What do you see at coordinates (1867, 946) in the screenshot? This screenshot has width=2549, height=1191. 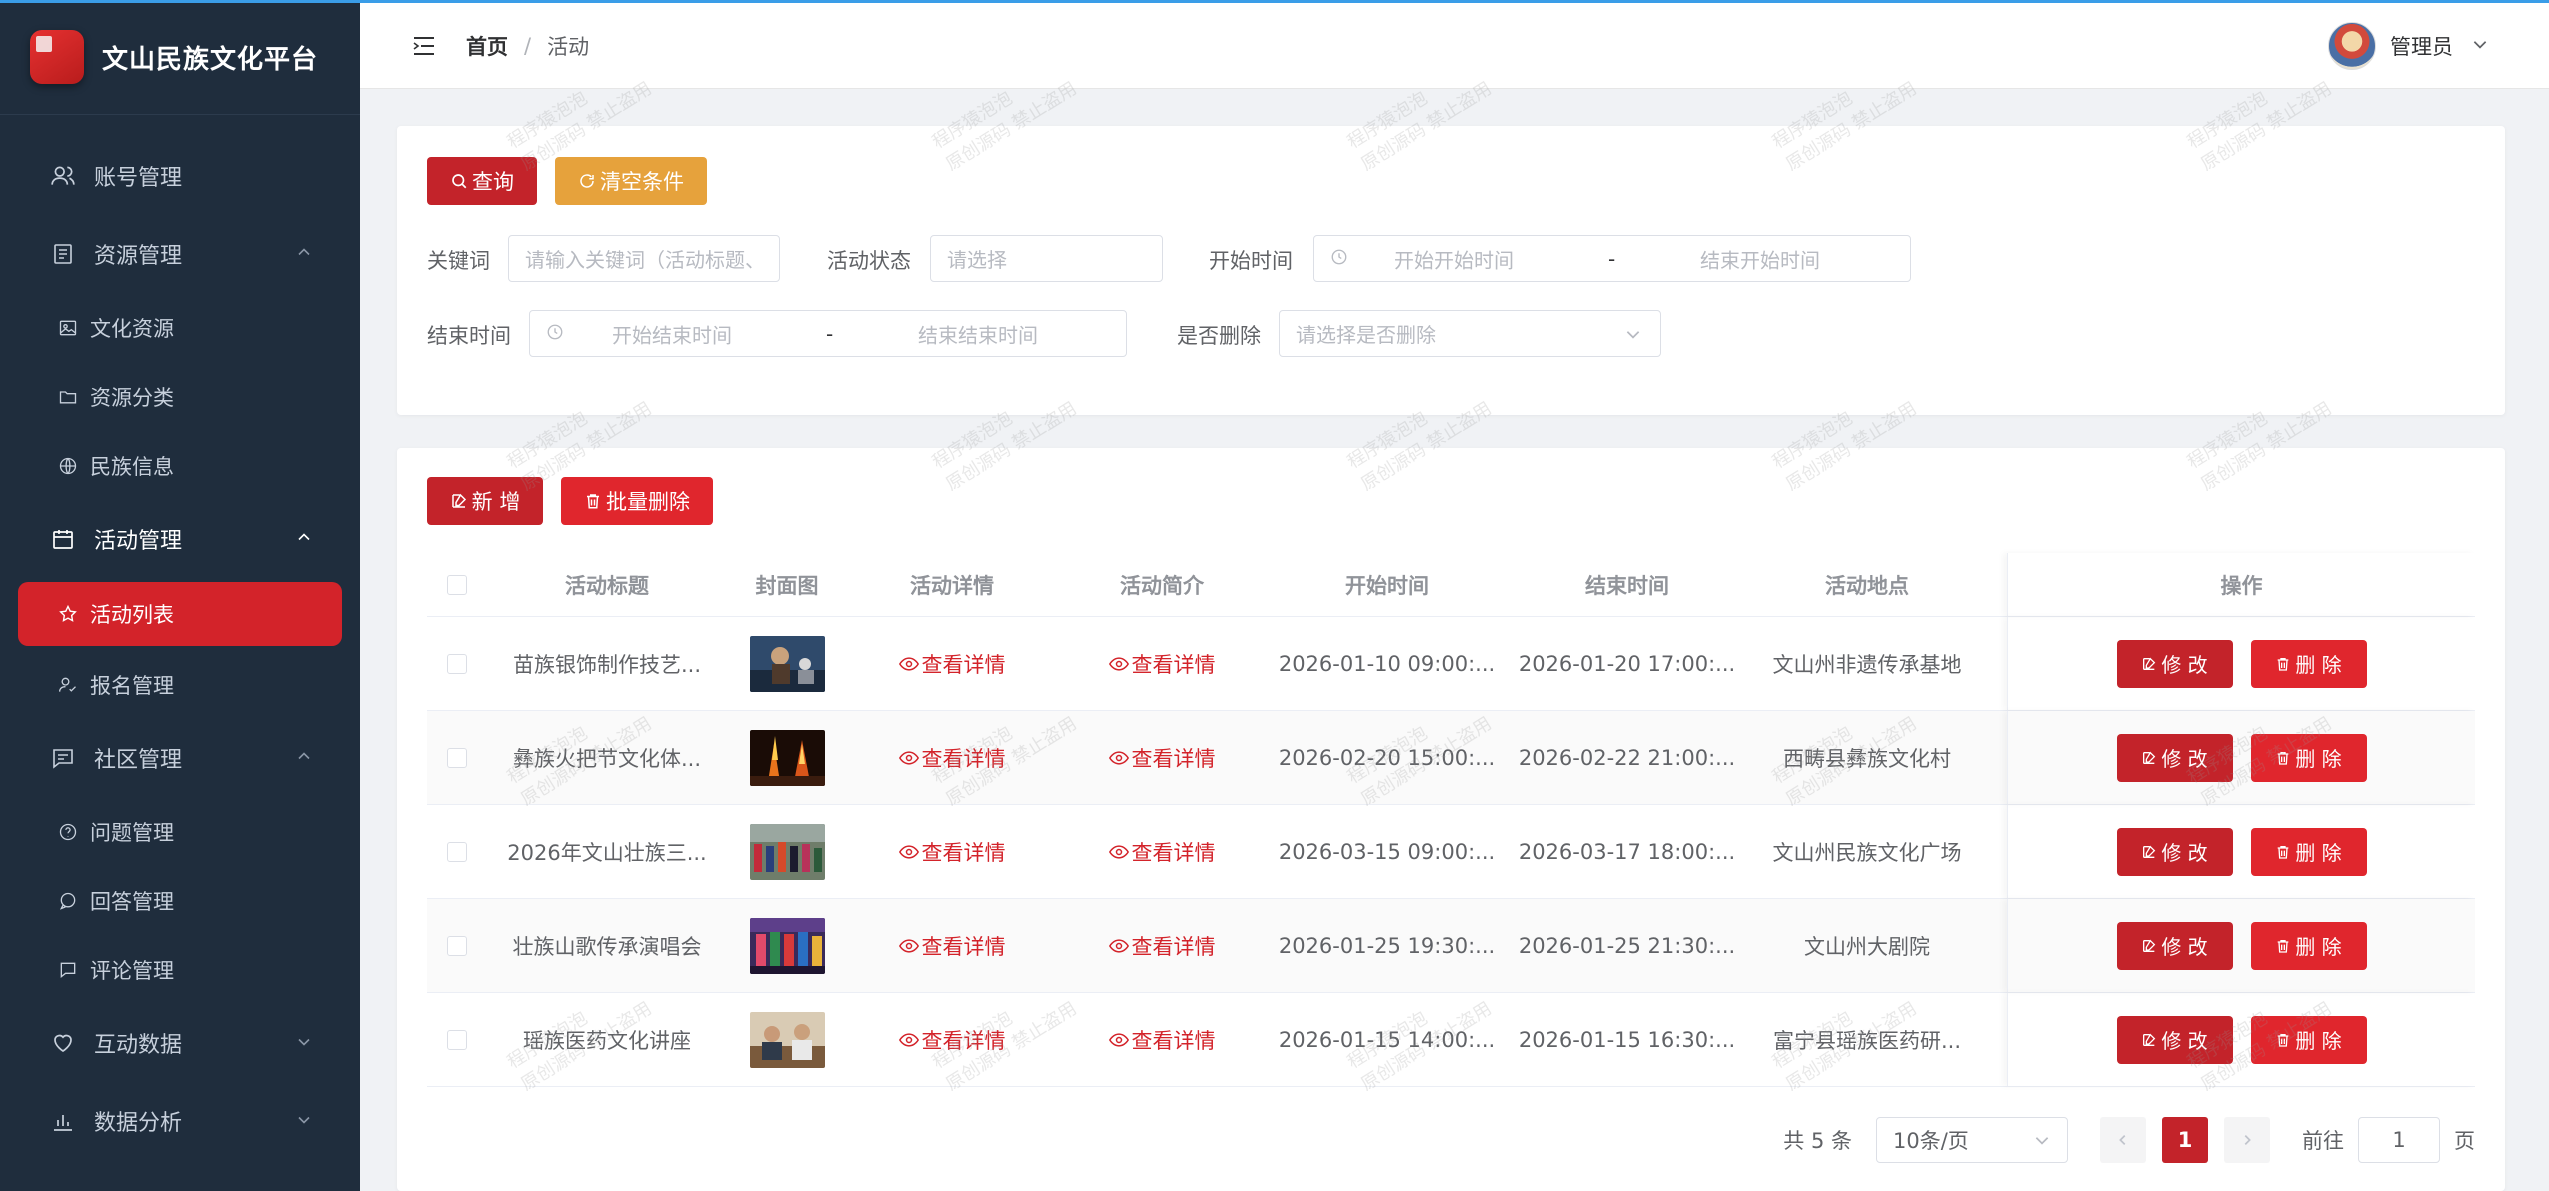 I see `cell-location: 文山州大剧院` at bounding box center [1867, 946].